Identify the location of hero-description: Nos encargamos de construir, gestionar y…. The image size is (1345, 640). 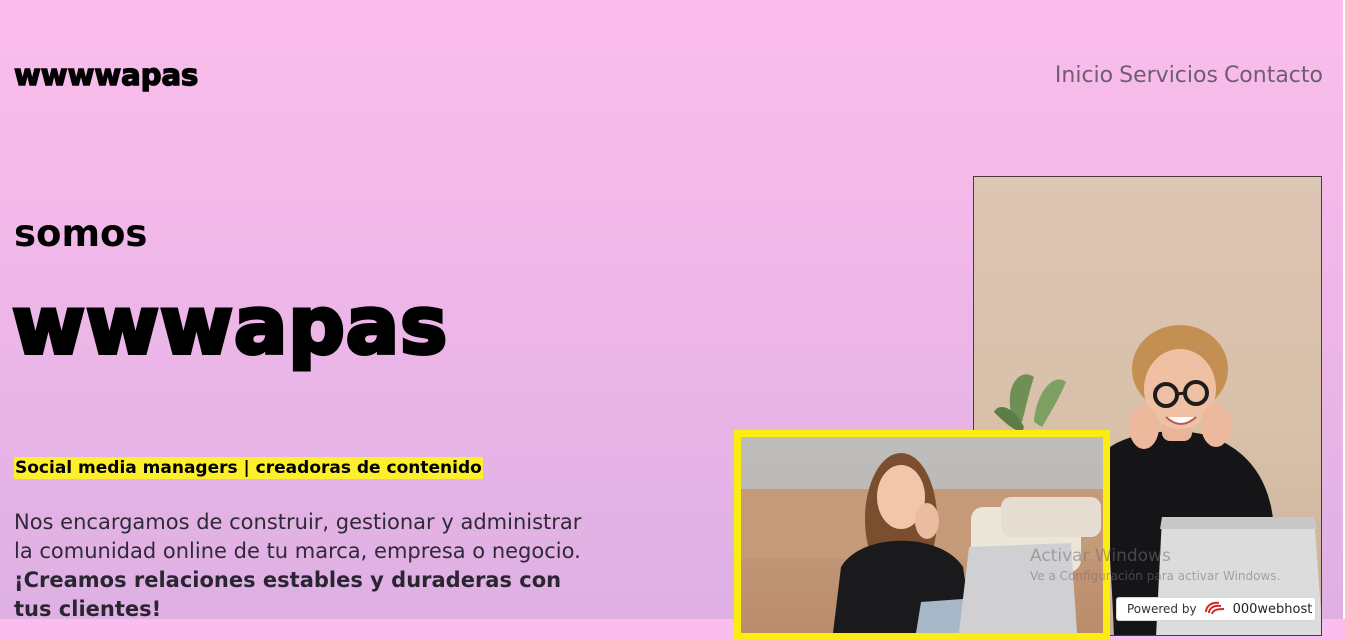
(309, 566).